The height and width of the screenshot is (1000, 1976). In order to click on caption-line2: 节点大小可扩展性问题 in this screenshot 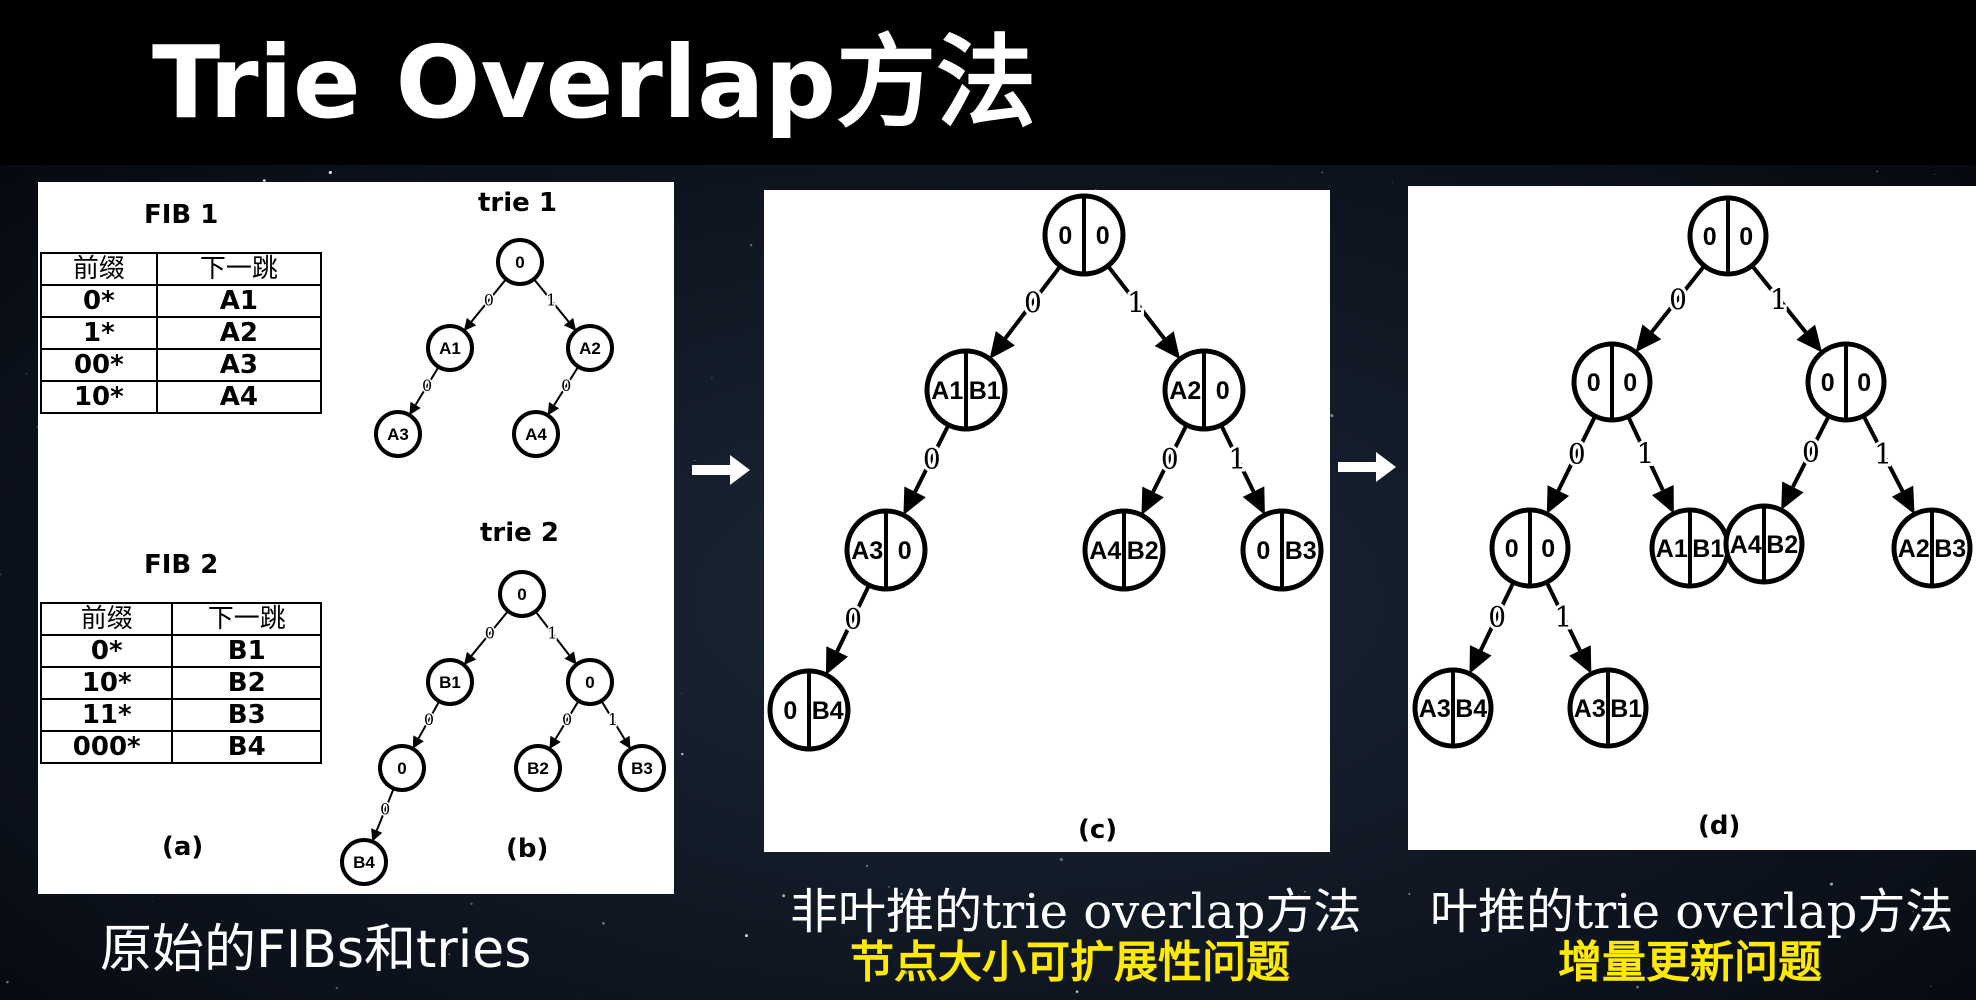, I will do `click(1070, 962)`.